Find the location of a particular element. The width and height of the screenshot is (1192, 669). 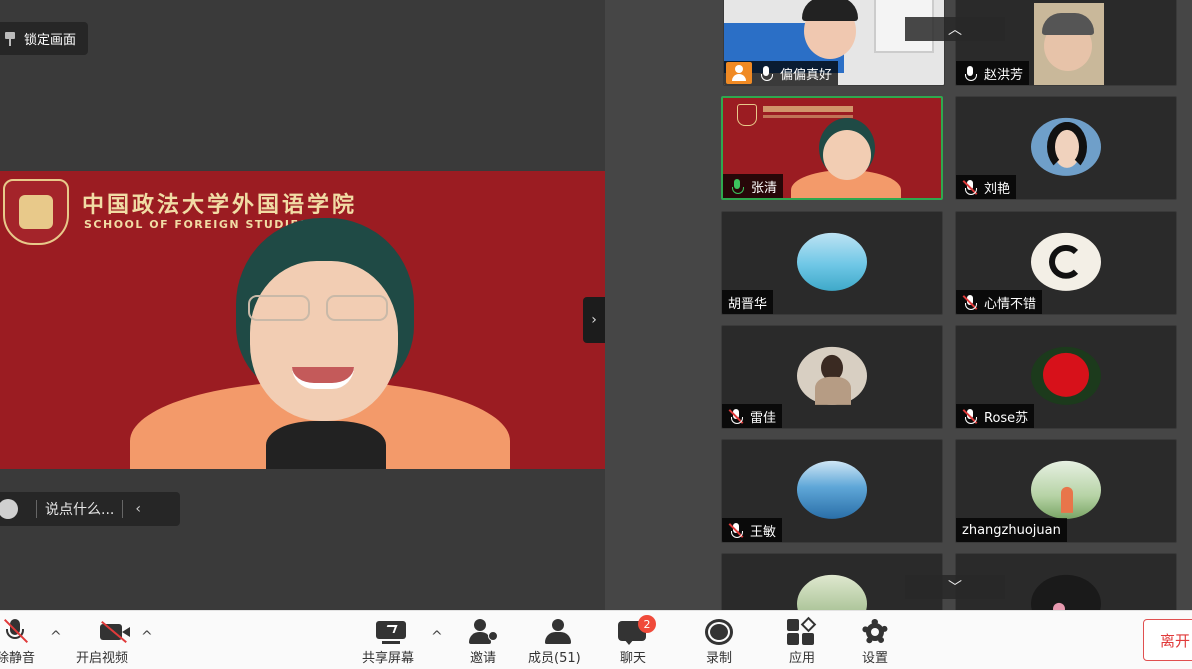

participant-name: zhangzhuojuan is located at coordinates (1011, 530).